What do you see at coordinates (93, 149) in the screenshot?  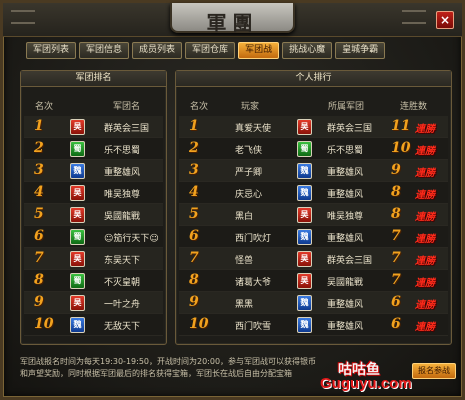 I see `legion-row: 2 蜀 乐不思蜀` at bounding box center [93, 149].